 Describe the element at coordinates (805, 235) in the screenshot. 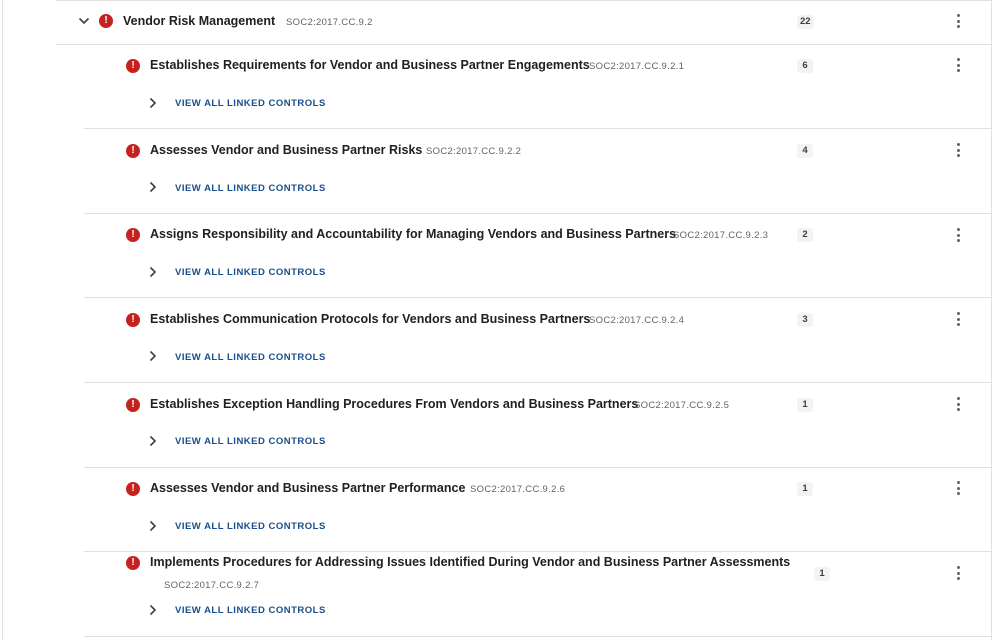

I see `child-count-badge: 2` at that location.